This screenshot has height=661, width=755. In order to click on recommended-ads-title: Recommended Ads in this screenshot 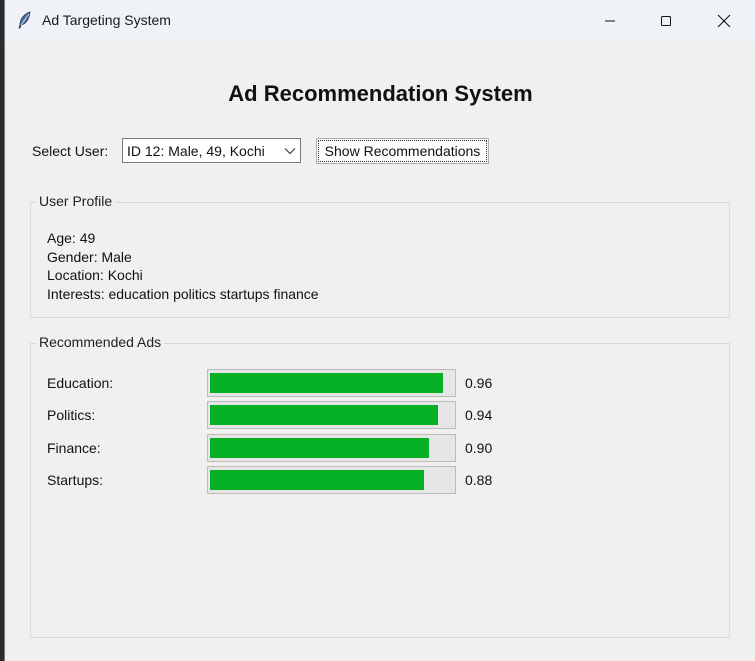, I will do `click(100, 342)`.